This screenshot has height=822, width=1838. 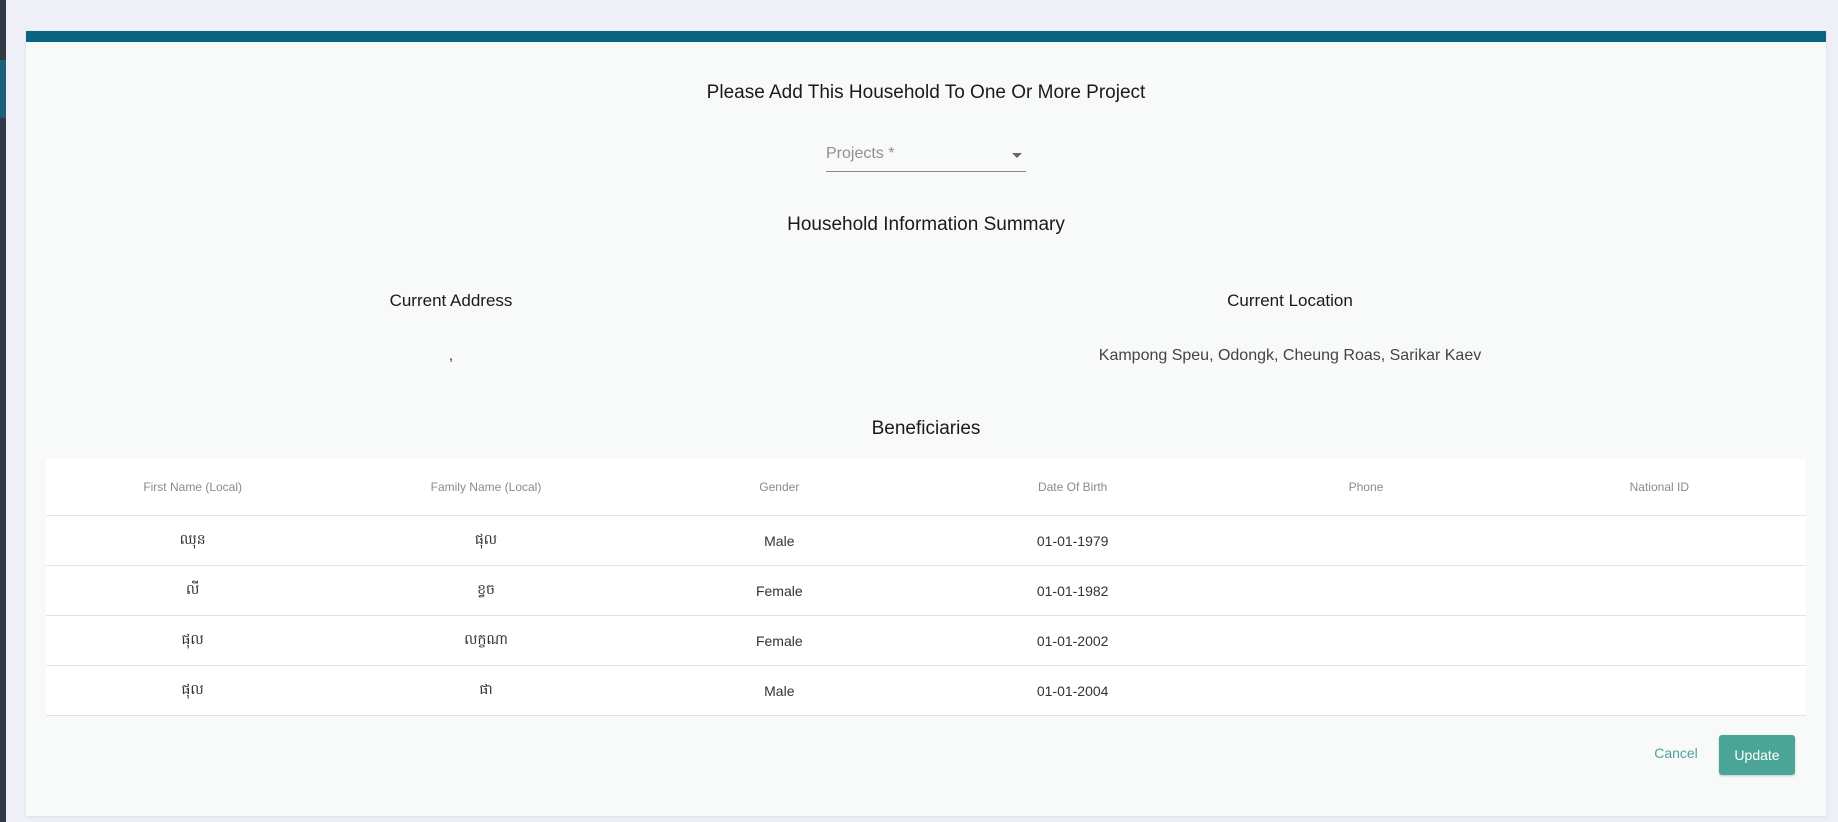 I want to click on summary-title: Household Information Summary, so click(x=926, y=224).